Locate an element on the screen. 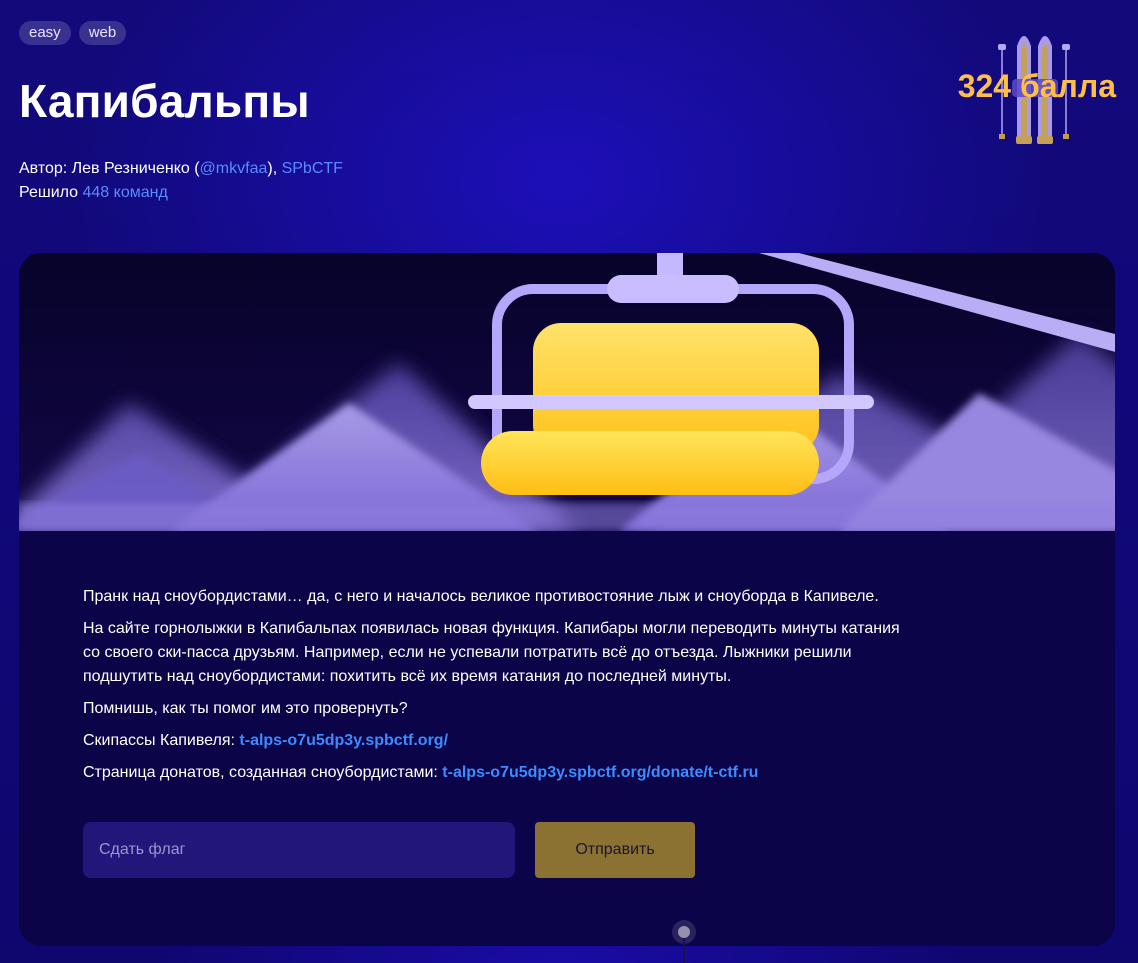  skipass-link: t-alps-o7u5dp3y.spbctf.org/ is located at coordinates (343, 740).